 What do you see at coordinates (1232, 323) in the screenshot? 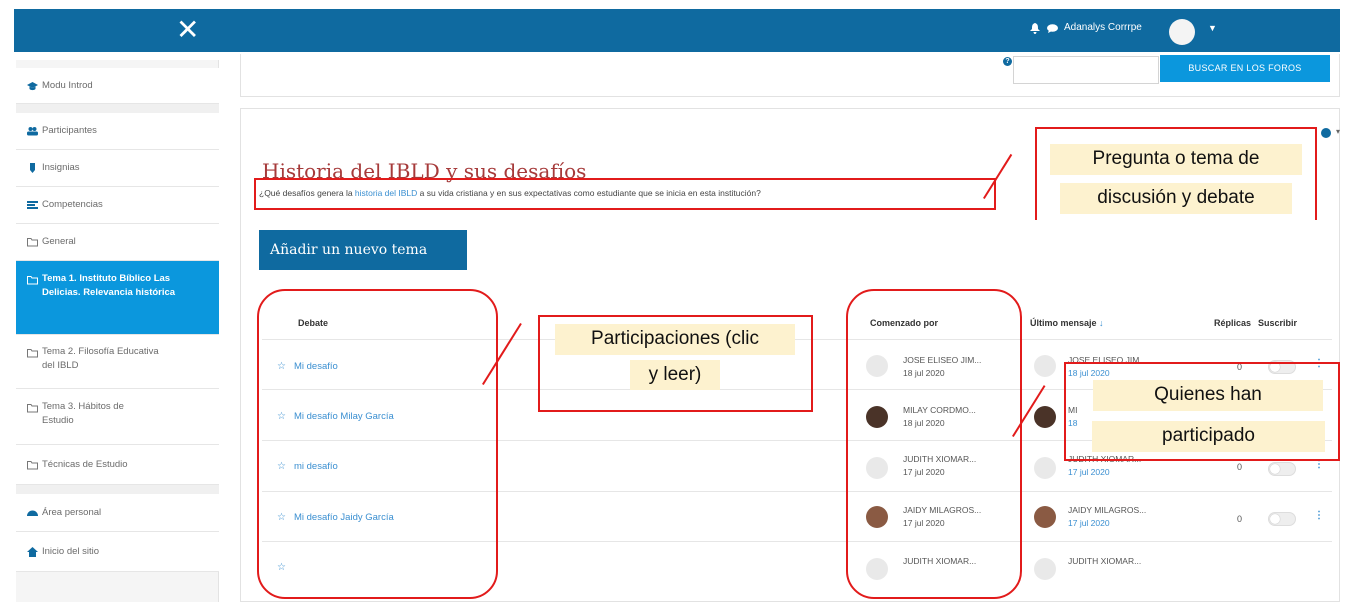
I see `column-header-replies: Réplicas` at bounding box center [1232, 323].